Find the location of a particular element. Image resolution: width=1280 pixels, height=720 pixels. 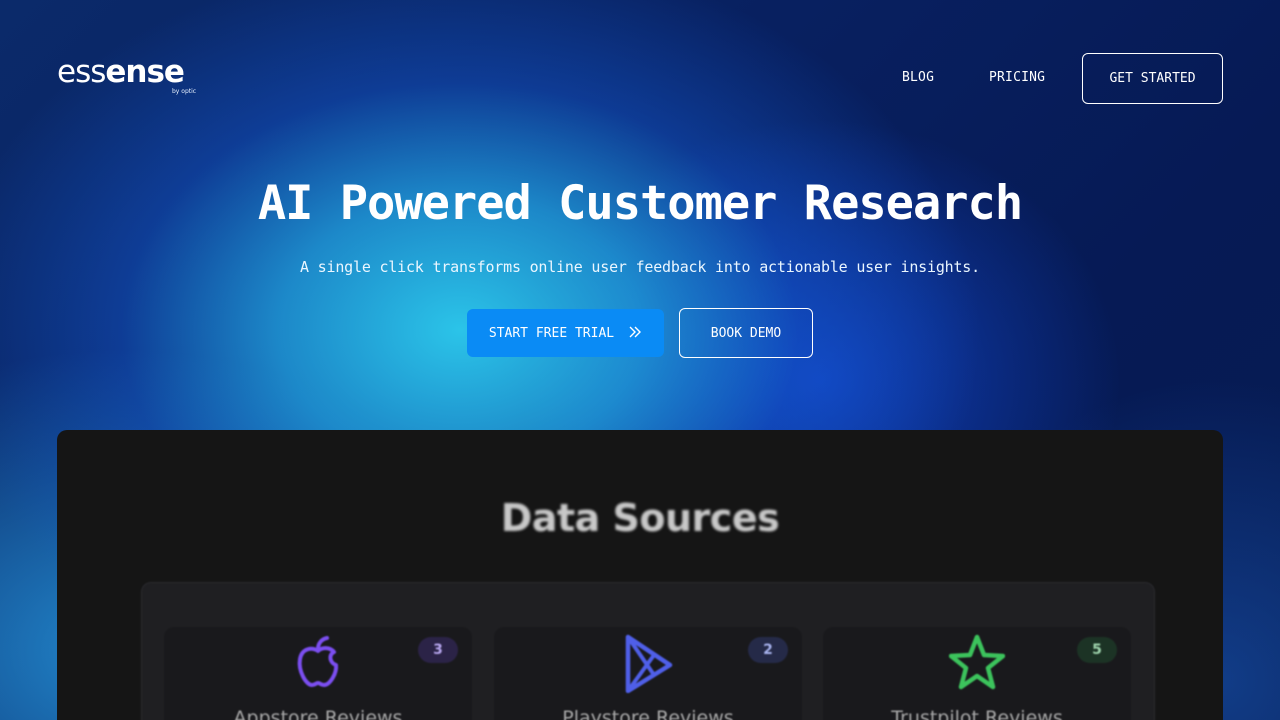

source-count-badge: 5 is located at coordinates (1097, 650).